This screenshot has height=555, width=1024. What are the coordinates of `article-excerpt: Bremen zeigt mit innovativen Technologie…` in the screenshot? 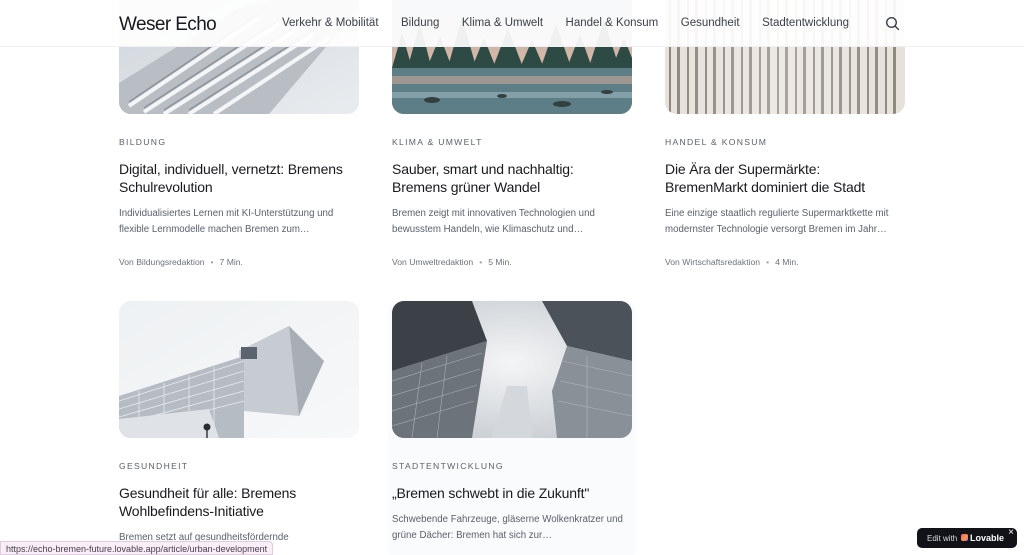 It's located at (493, 221).